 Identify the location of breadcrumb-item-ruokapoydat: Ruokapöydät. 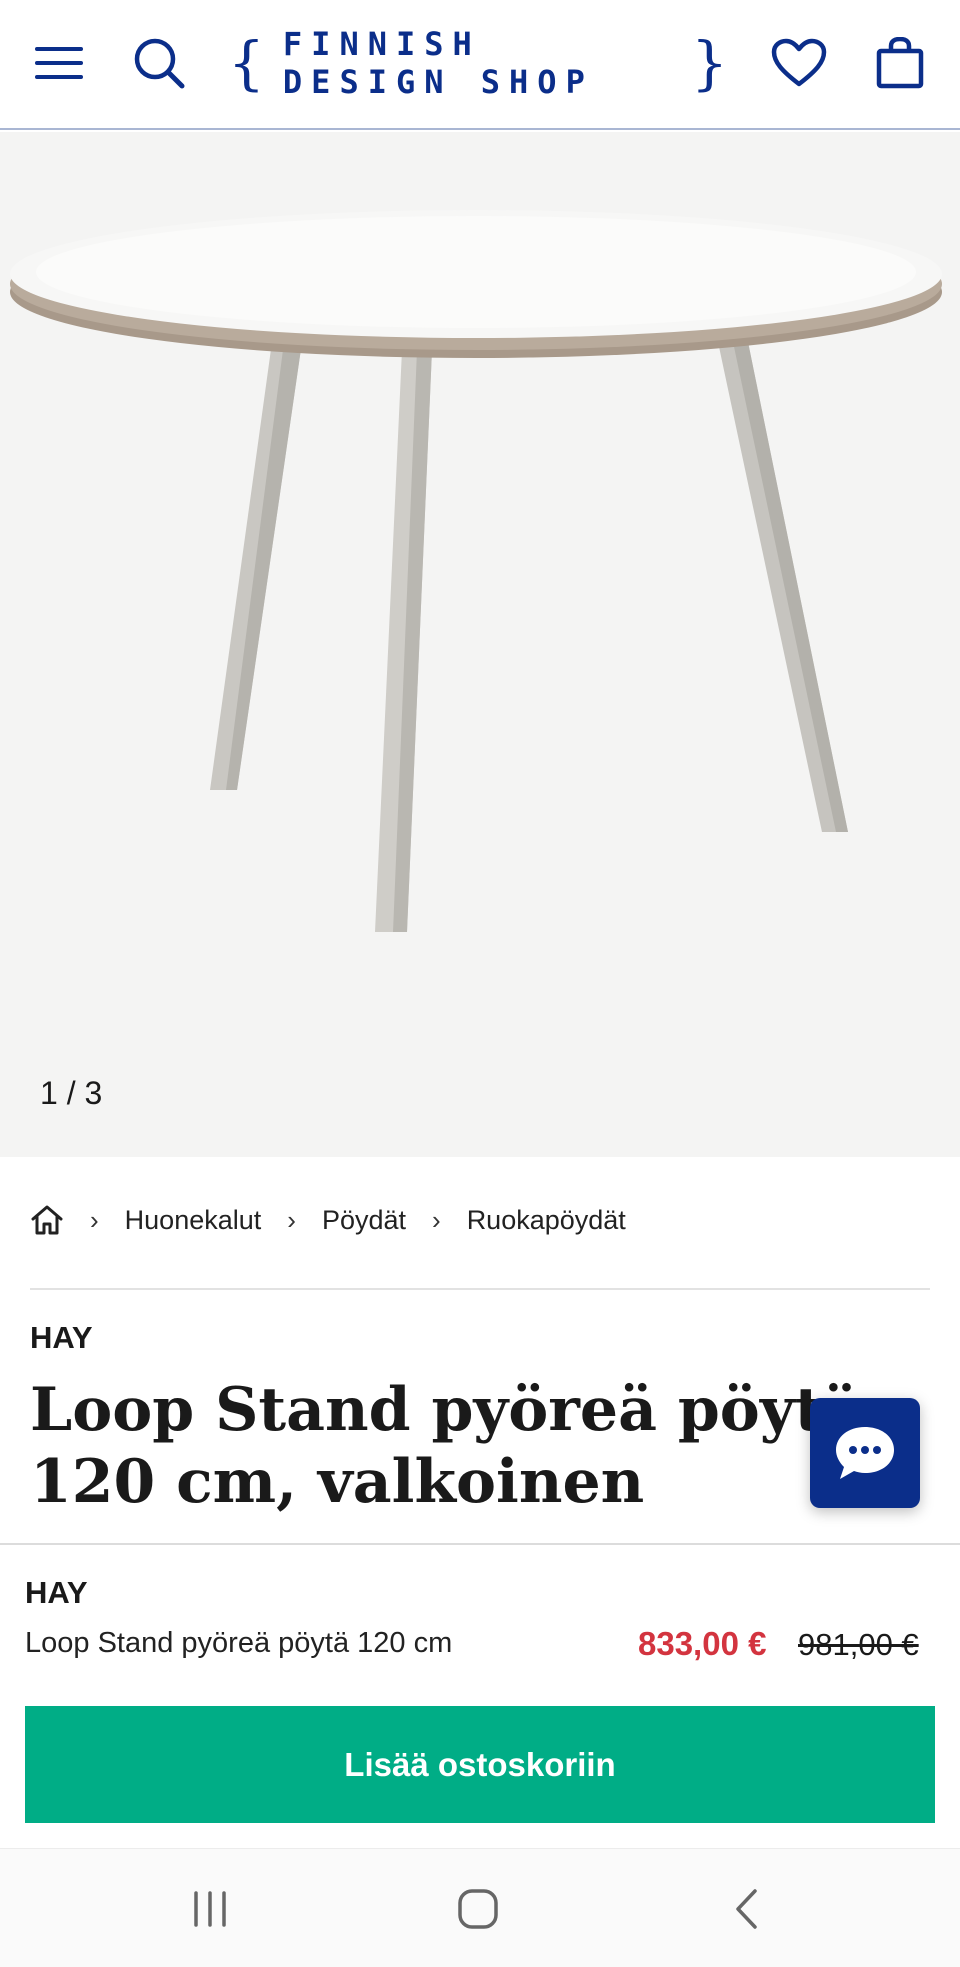
(546, 1220).